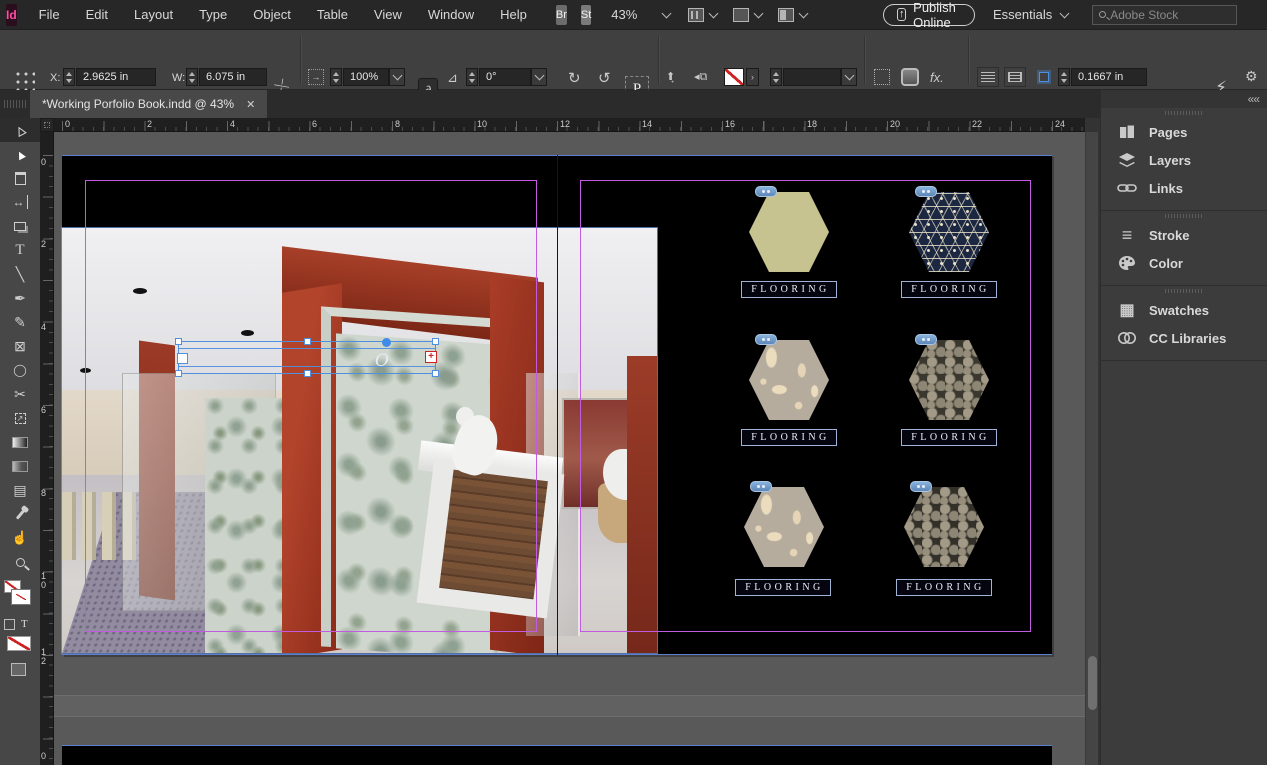  I want to click on gradient-feather-tool, so click(20, 466).